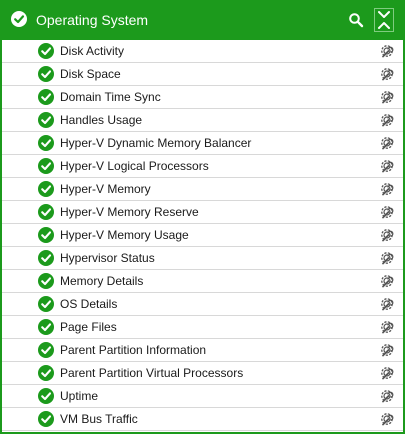 The image size is (405, 434). Describe the element at coordinates (88, 304) in the screenshot. I see `list-item-label: OS Details` at that location.